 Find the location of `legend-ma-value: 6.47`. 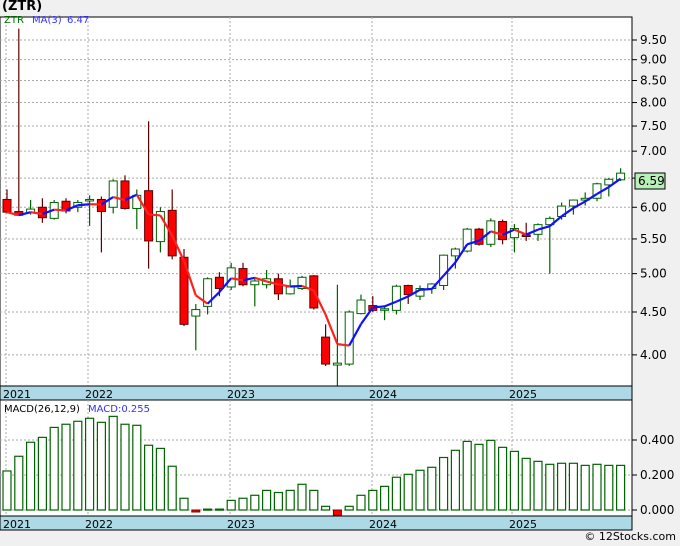

legend-ma-value: 6.47 is located at coordinates (78, 20).